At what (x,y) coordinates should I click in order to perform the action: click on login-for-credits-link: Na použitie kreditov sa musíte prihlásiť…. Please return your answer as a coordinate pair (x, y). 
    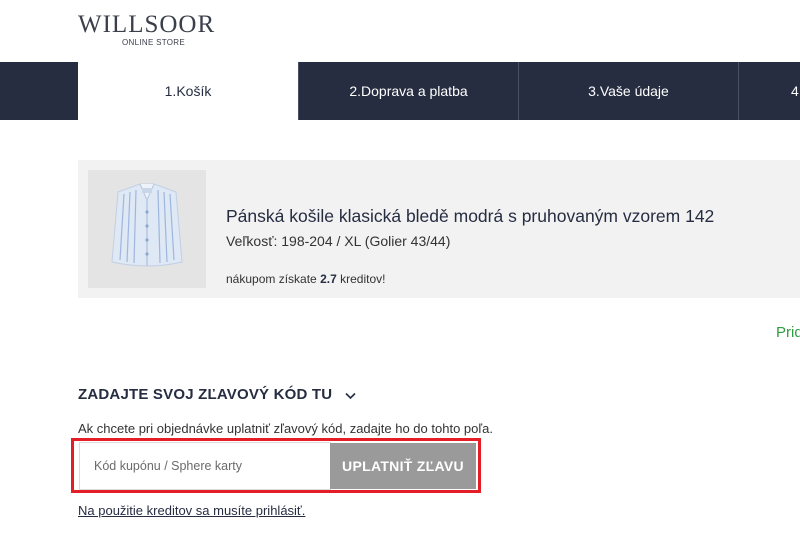
    Looking at the image, I should click on (191, 510).